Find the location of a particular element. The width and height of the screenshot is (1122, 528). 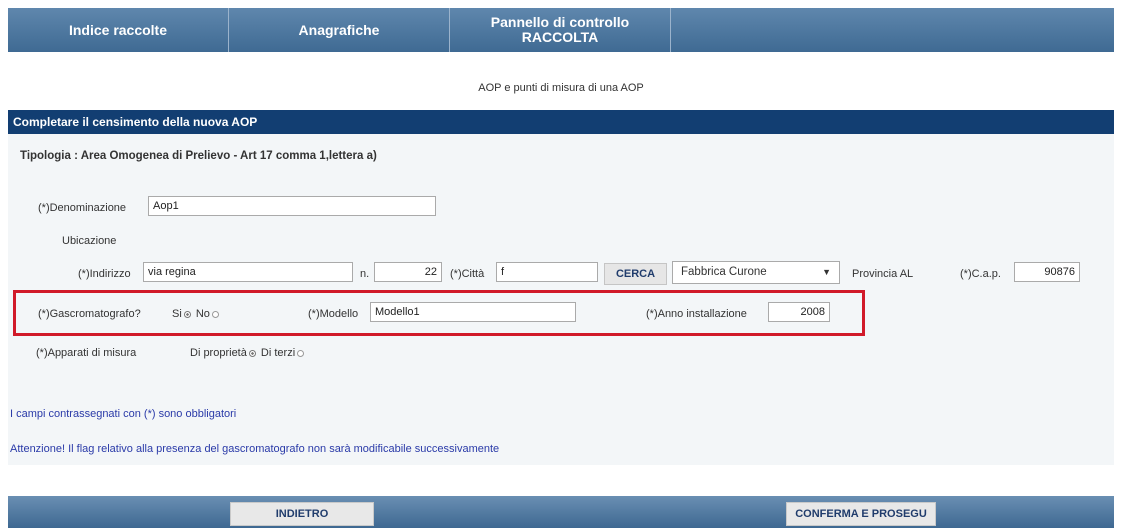

option-proprieta-label: Di proprietà is located at coordinates (218, 353).